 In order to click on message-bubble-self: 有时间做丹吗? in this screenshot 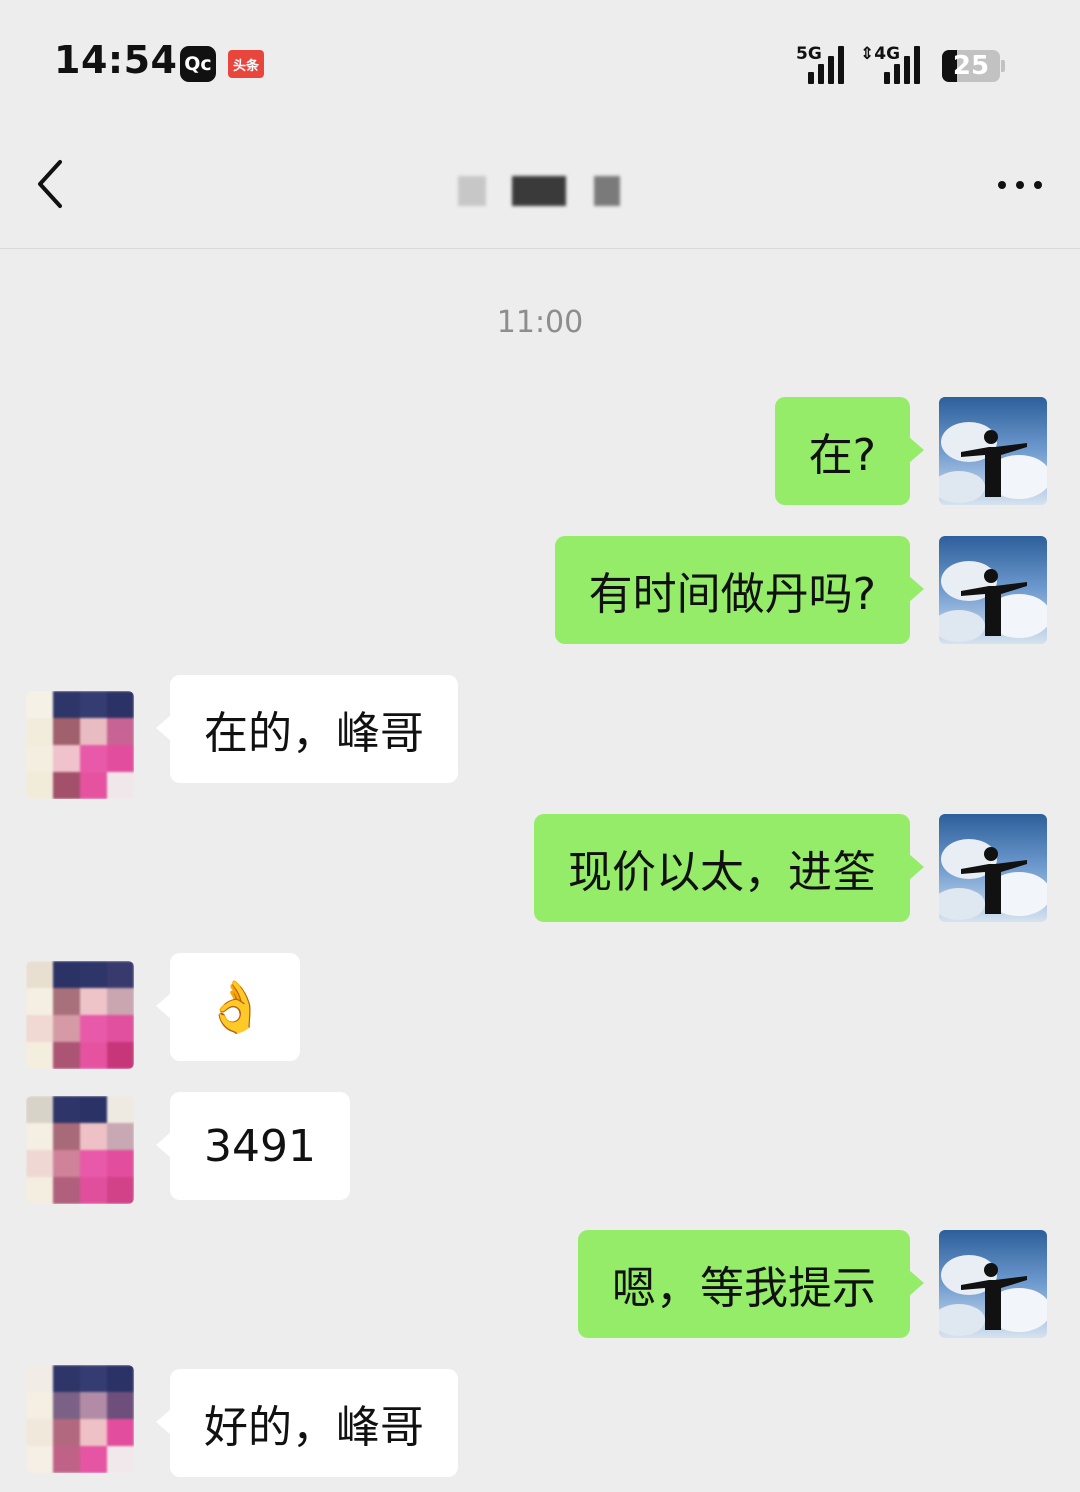, I will do `click(739, 590)`.